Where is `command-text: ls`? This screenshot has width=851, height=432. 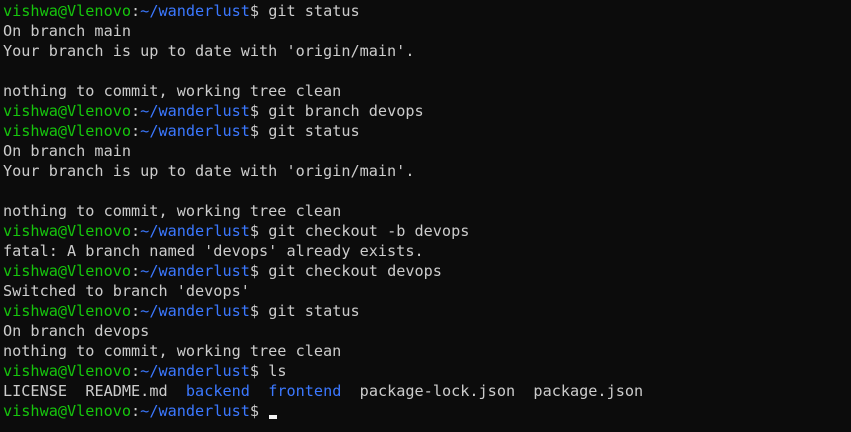 command-text: ls is located at coordinates (277, 371).